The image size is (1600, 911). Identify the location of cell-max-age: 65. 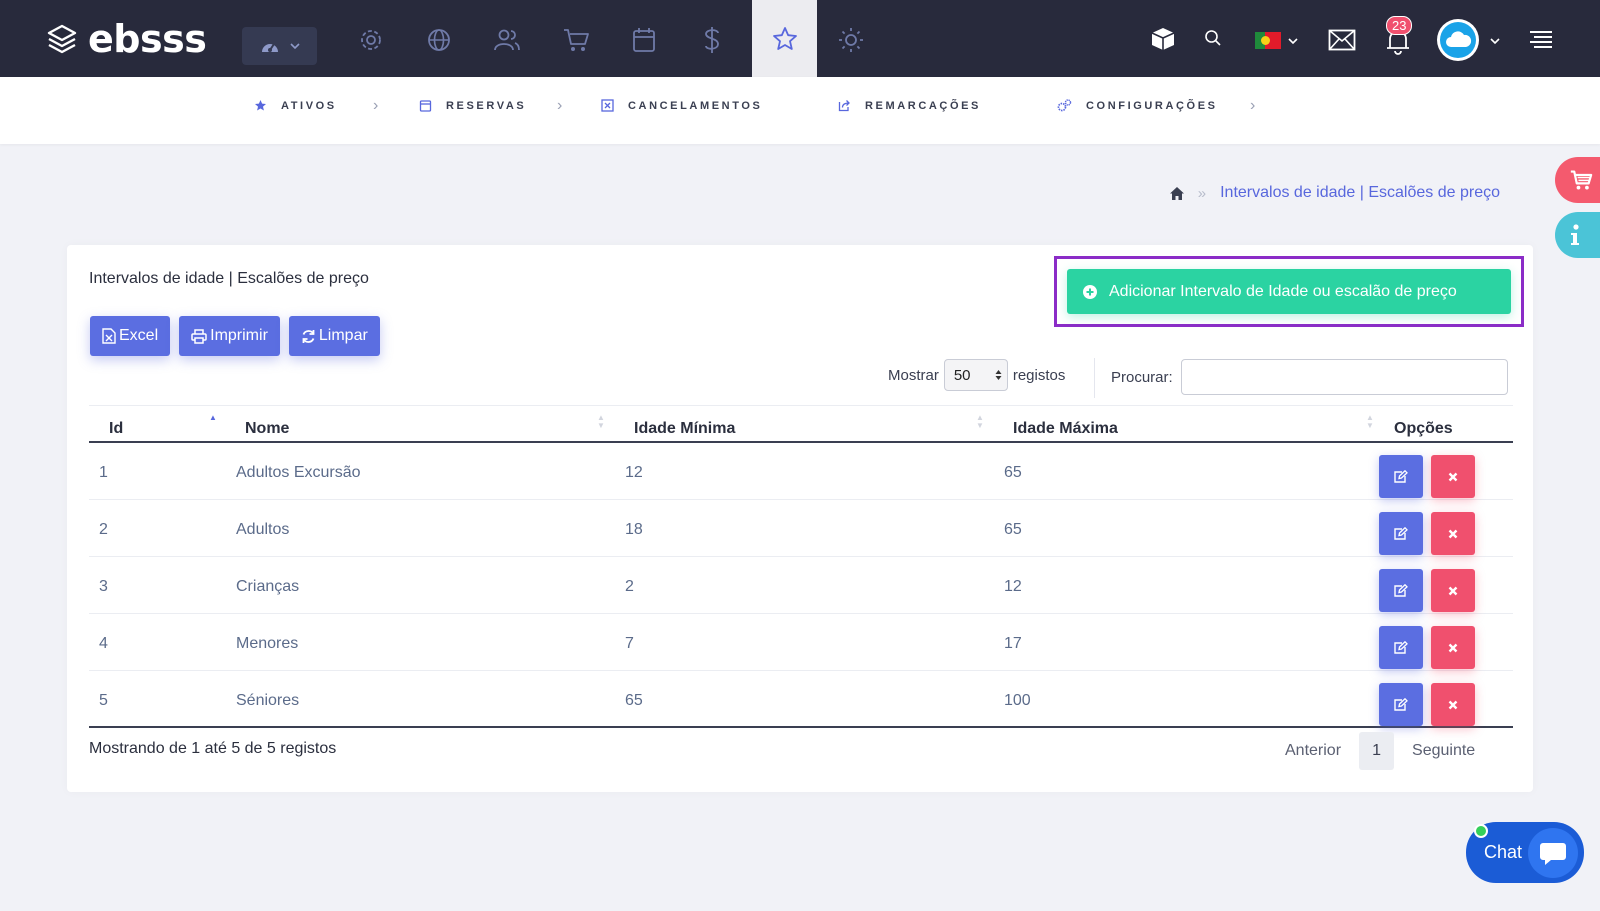
(1013, 529).